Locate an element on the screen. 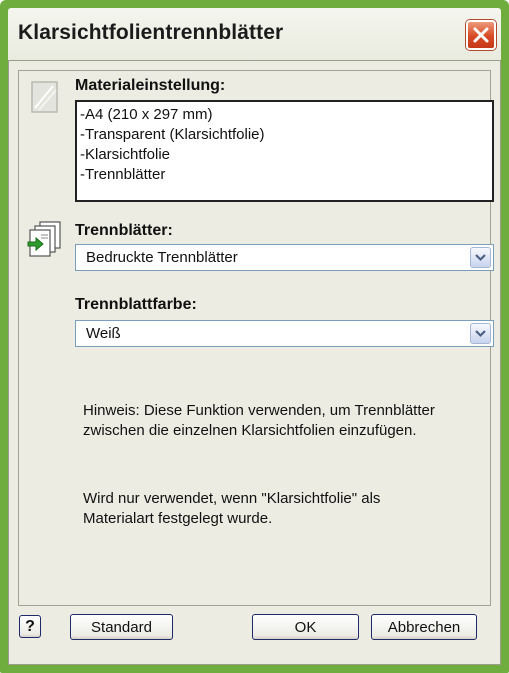 Image resolution: width=509 pixels, height=673 pixels. close-icon is located at coordinates (481, 35).